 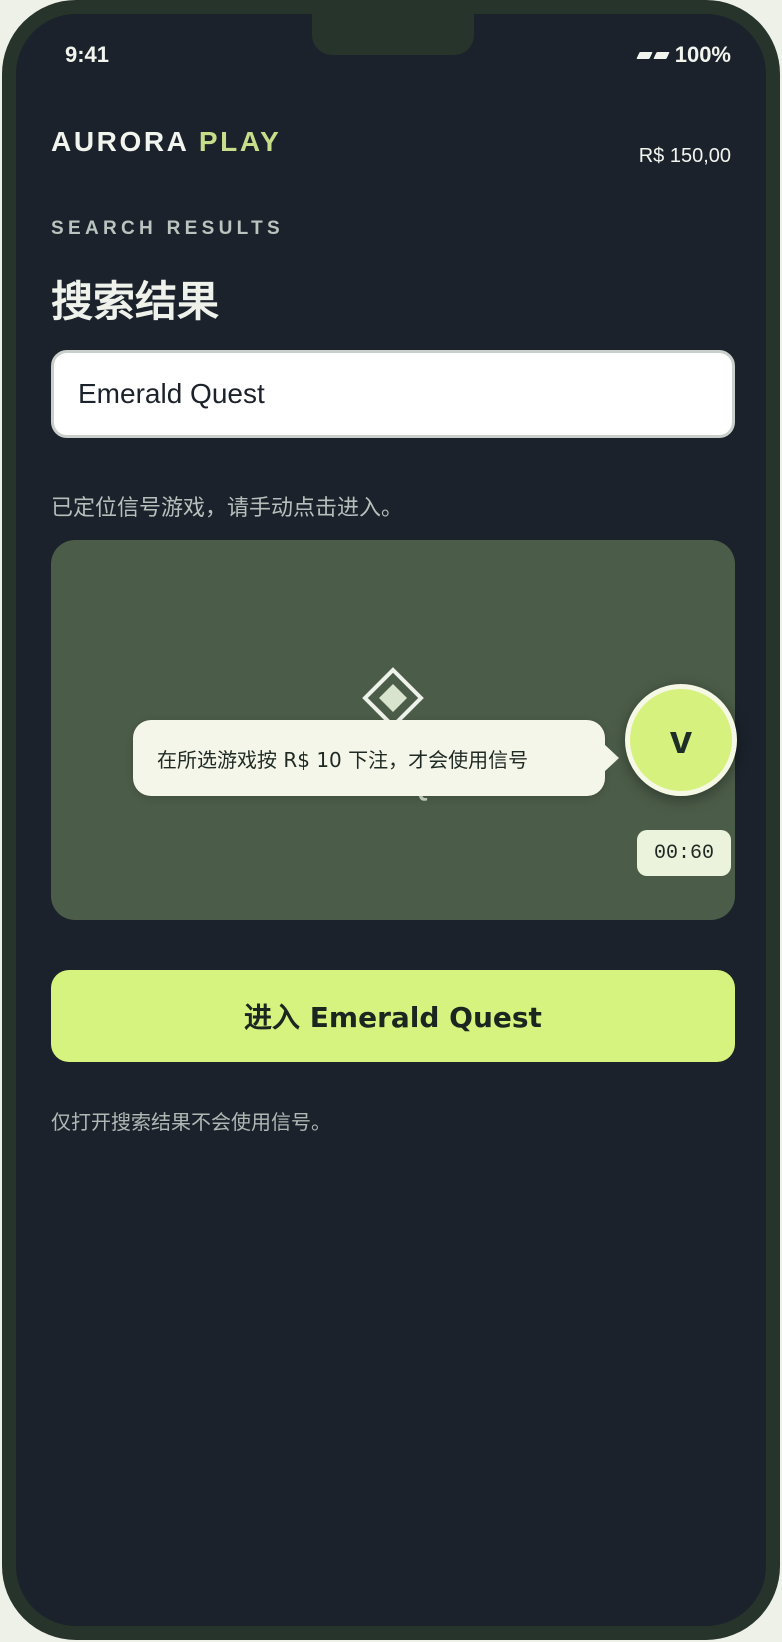 What do you see at coordinates (167, 228) in the screenshot?
I see `section-eyebrow: SEARCH RESULTS` at bounding box center [167, 228].